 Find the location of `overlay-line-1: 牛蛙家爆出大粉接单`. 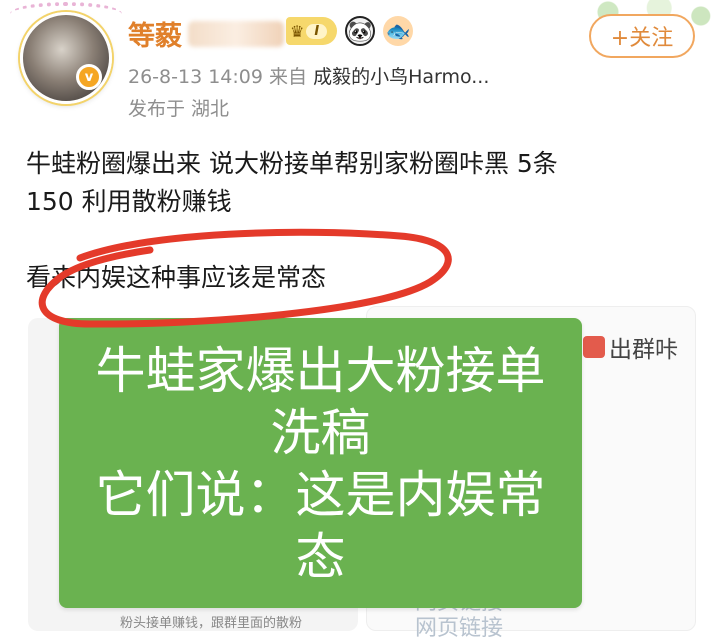

overlay-line-1: 牛蛙家爆出大粉接单 is located at coordinates (320, 371).